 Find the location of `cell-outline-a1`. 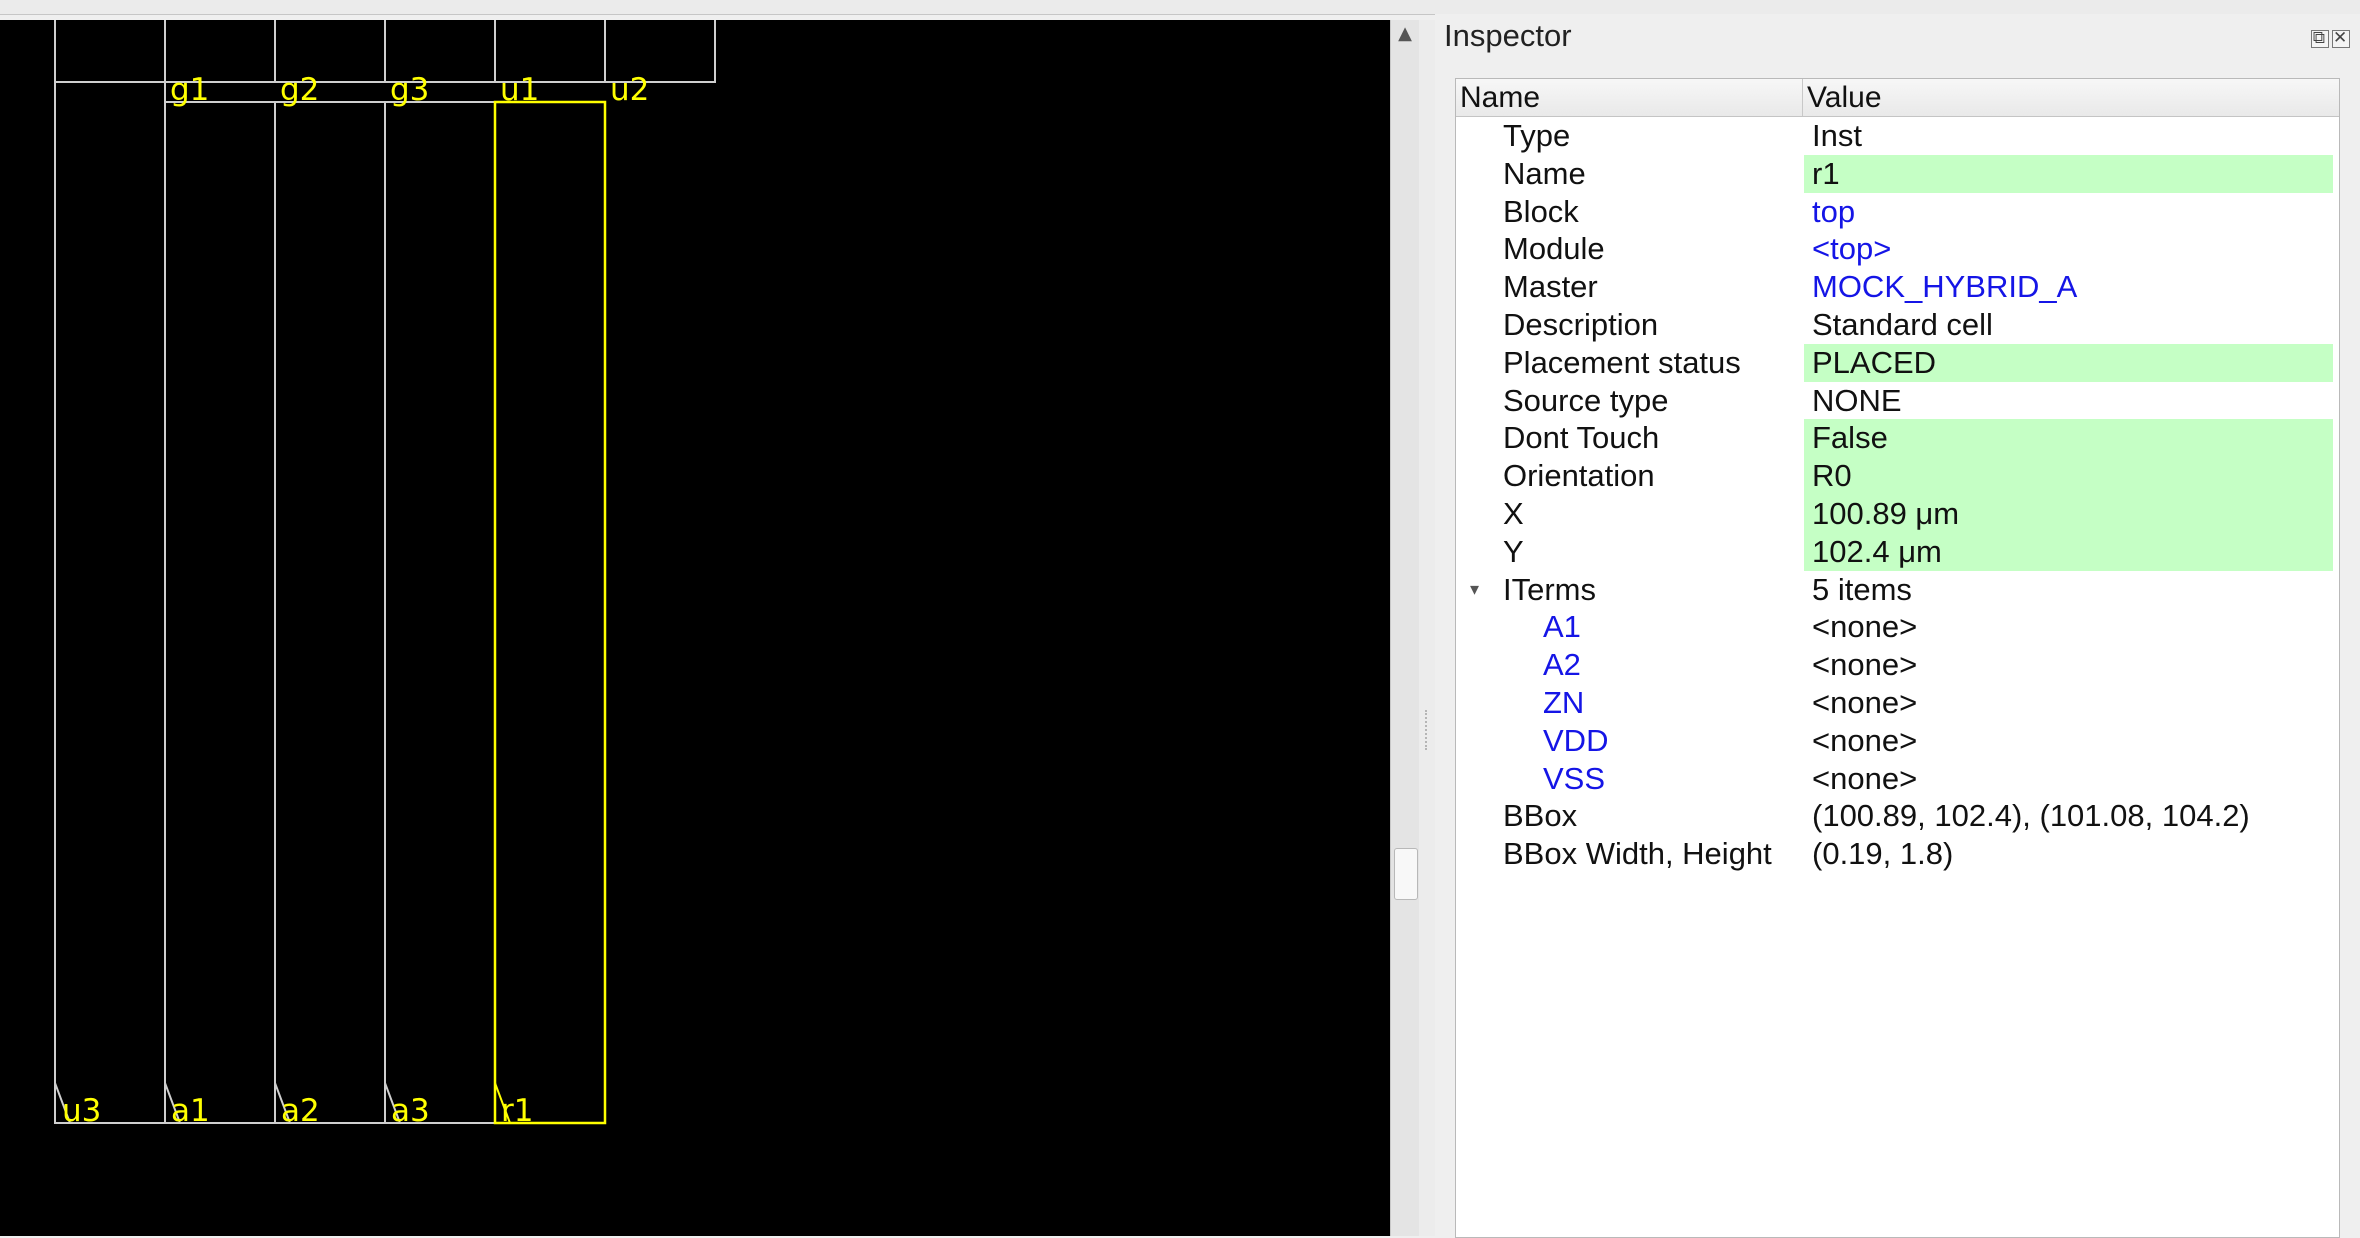

cell-outline-a1 is located at coordinates (220, 612).